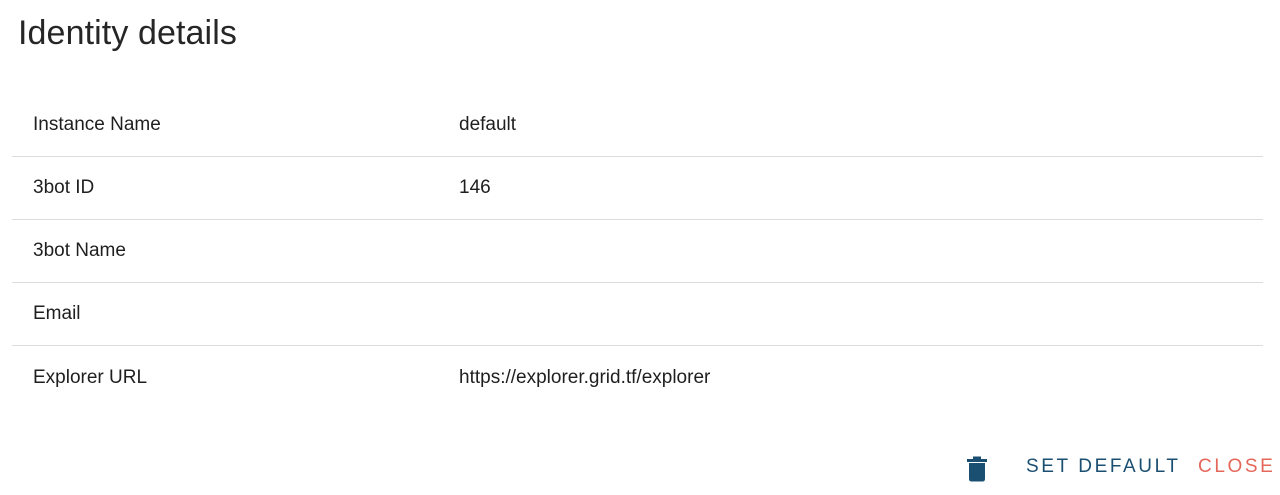  What do you see at coordinates (585, 377) in the screenshot?
I see `detail-value: https://explorer.grid.tf/explorer` at bounding box center [585, 377].